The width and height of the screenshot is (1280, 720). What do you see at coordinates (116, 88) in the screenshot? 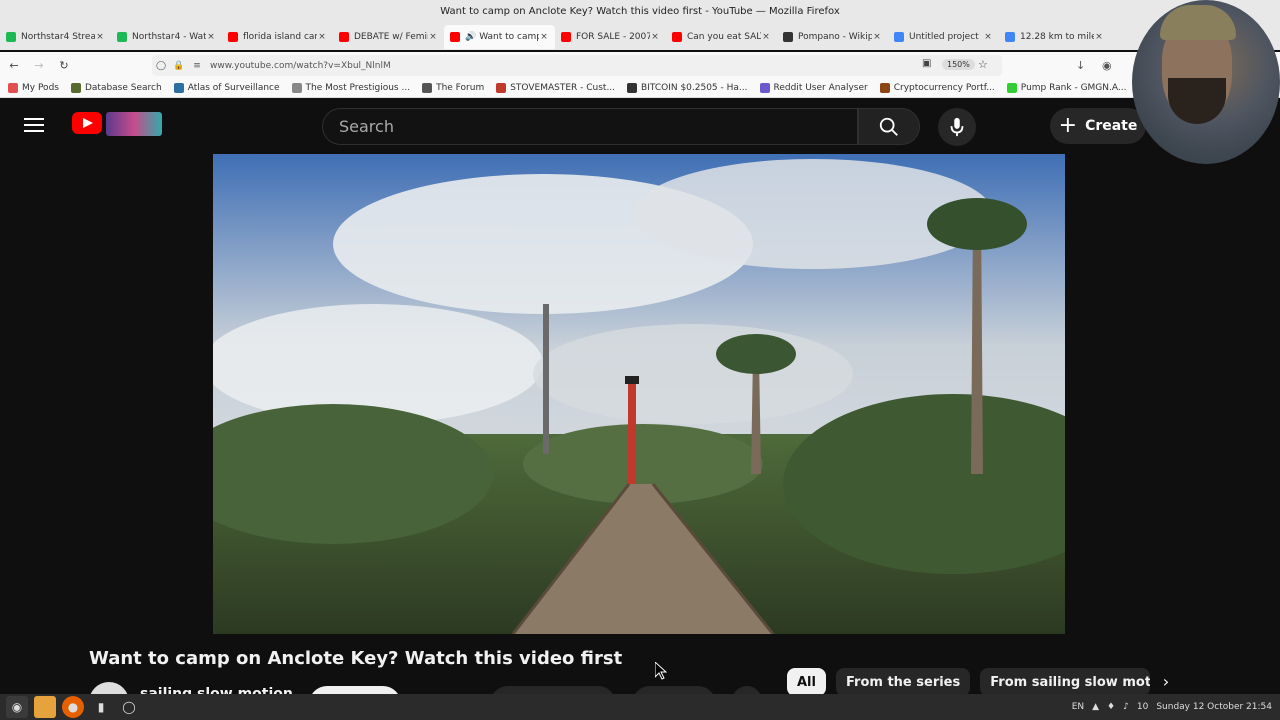
I see `bookmark-item: Database Search` at bounding box center [116, 88].